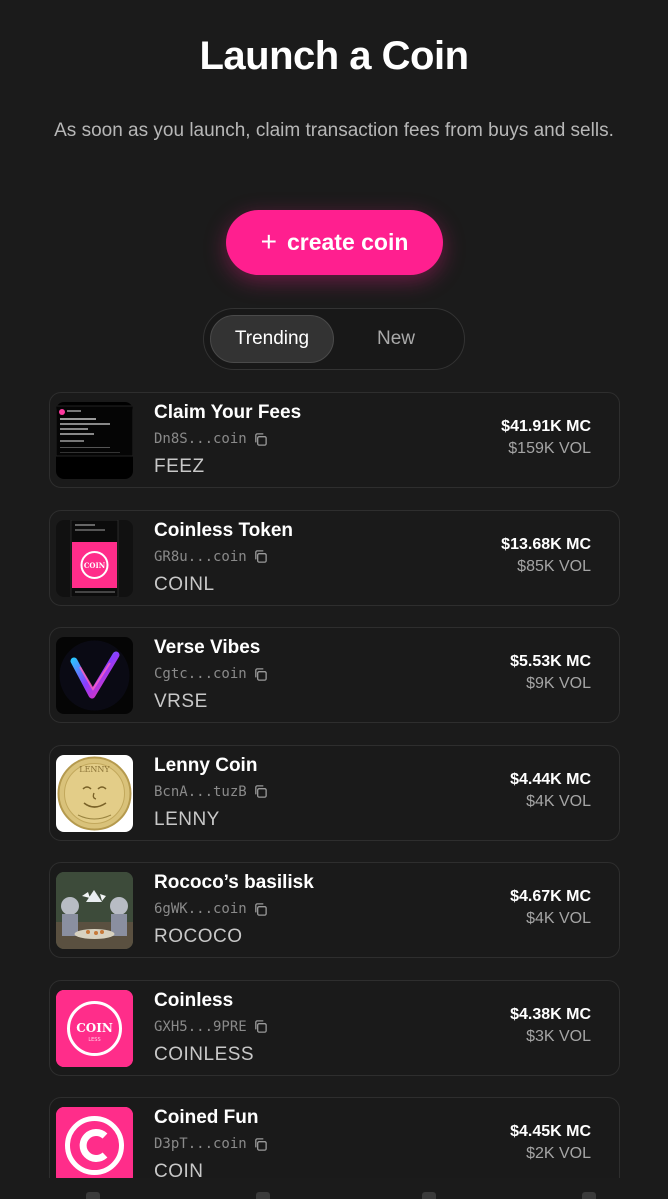 This screenshot has width=668, height=1199. I want to click on tweet-screenshot-thumbnail, so click(94, 440).